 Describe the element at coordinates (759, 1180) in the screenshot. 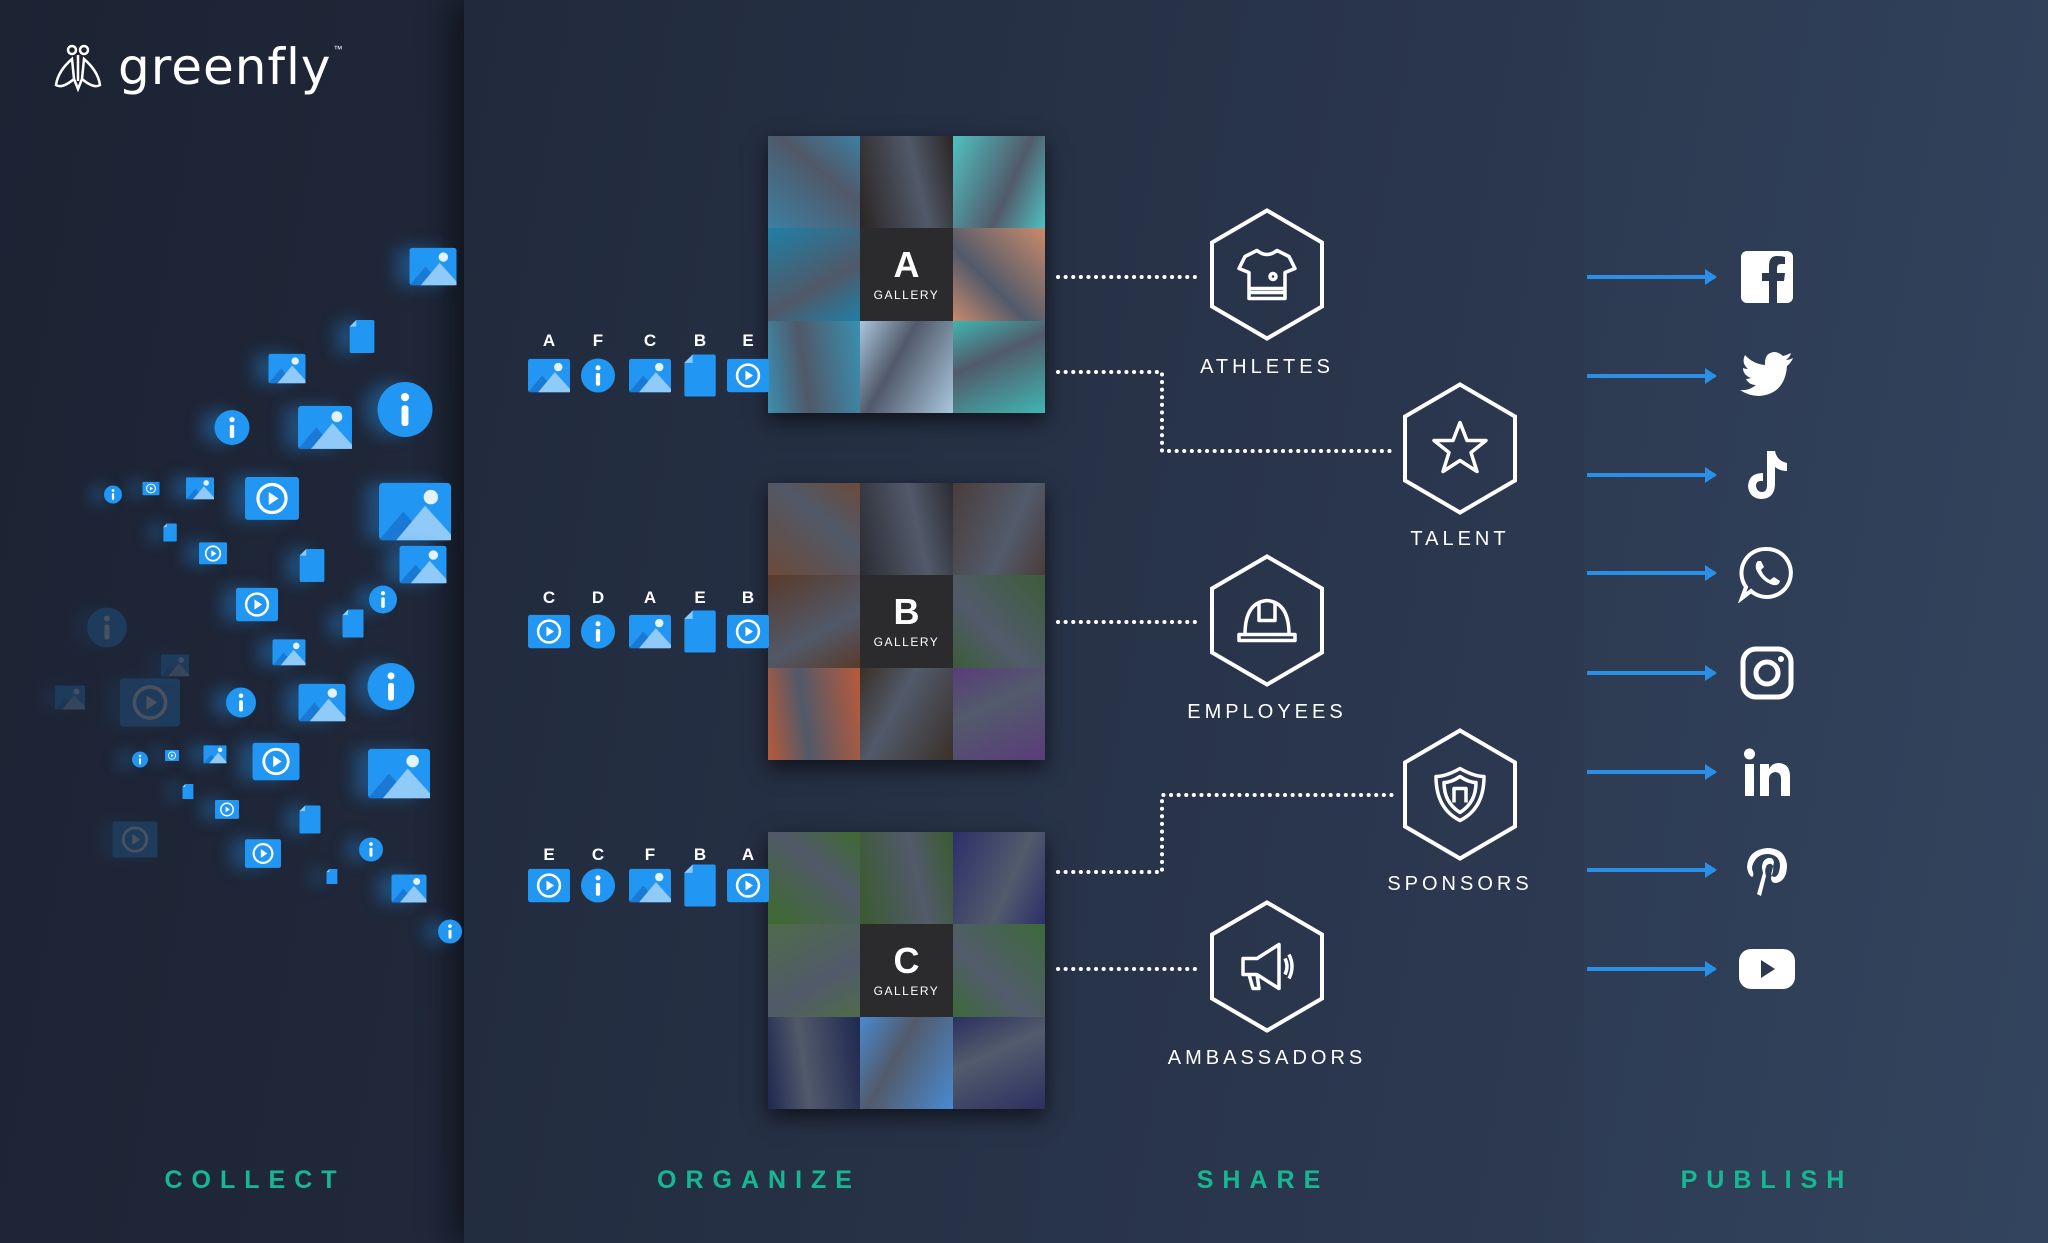

I see `stage-organize: ORGANIZE` at that location.